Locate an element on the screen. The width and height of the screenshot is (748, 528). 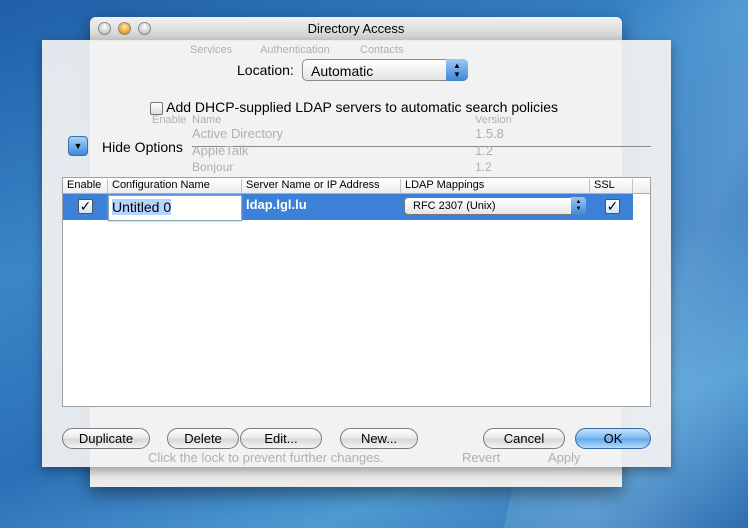
hide-options-label: Hide Options is located at coordinates (142, 147).